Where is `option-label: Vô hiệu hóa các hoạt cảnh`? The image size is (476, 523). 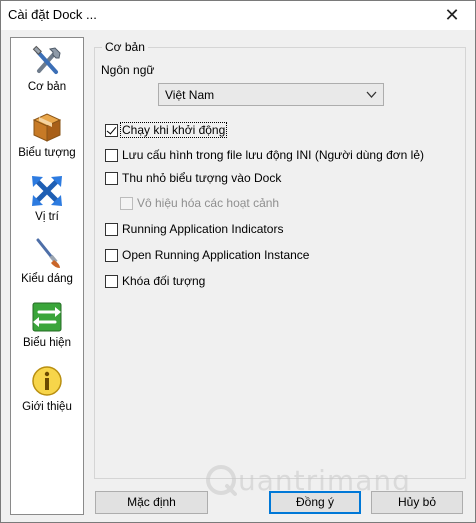 option-label: Vô hiệu hóa các hoạt cảnh is located at coordinates (208, 203).